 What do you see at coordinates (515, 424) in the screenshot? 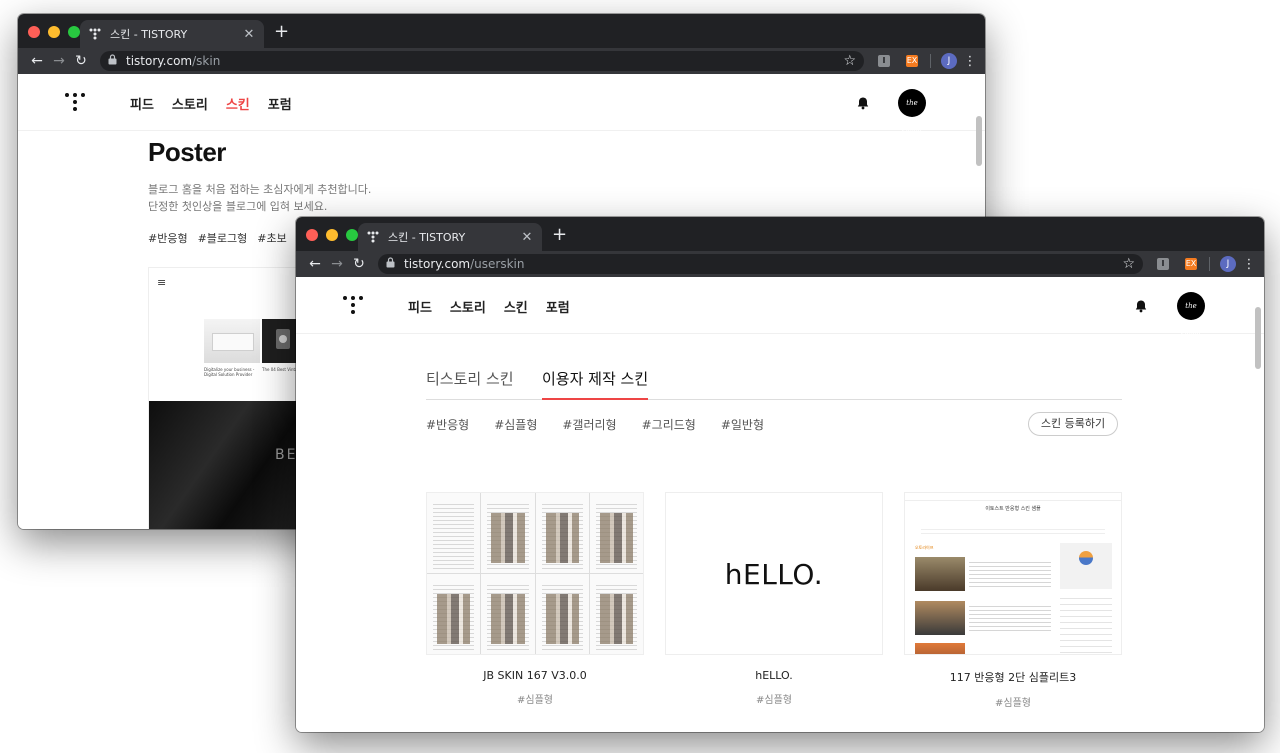
I see `filter-tag: #심플형` at bounding box center [515, 424].